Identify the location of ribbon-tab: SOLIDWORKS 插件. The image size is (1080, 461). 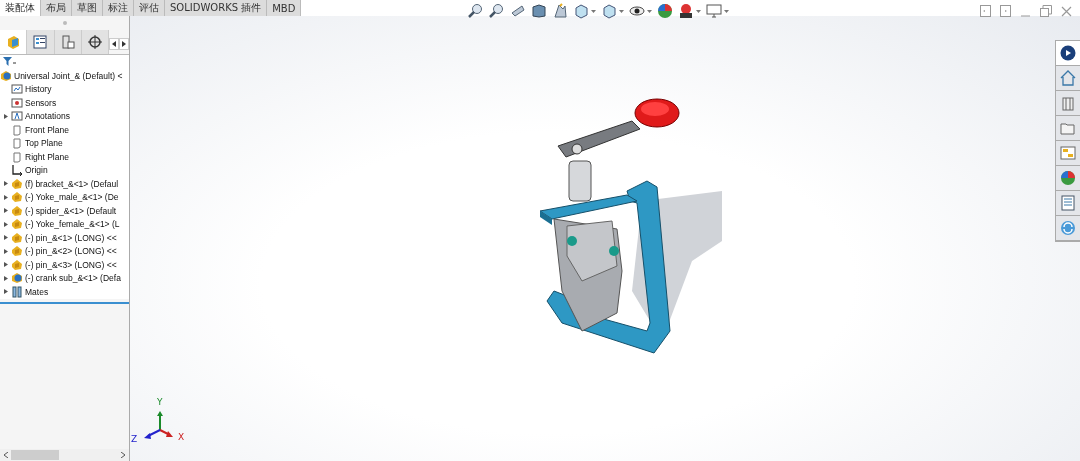
(216, 8).